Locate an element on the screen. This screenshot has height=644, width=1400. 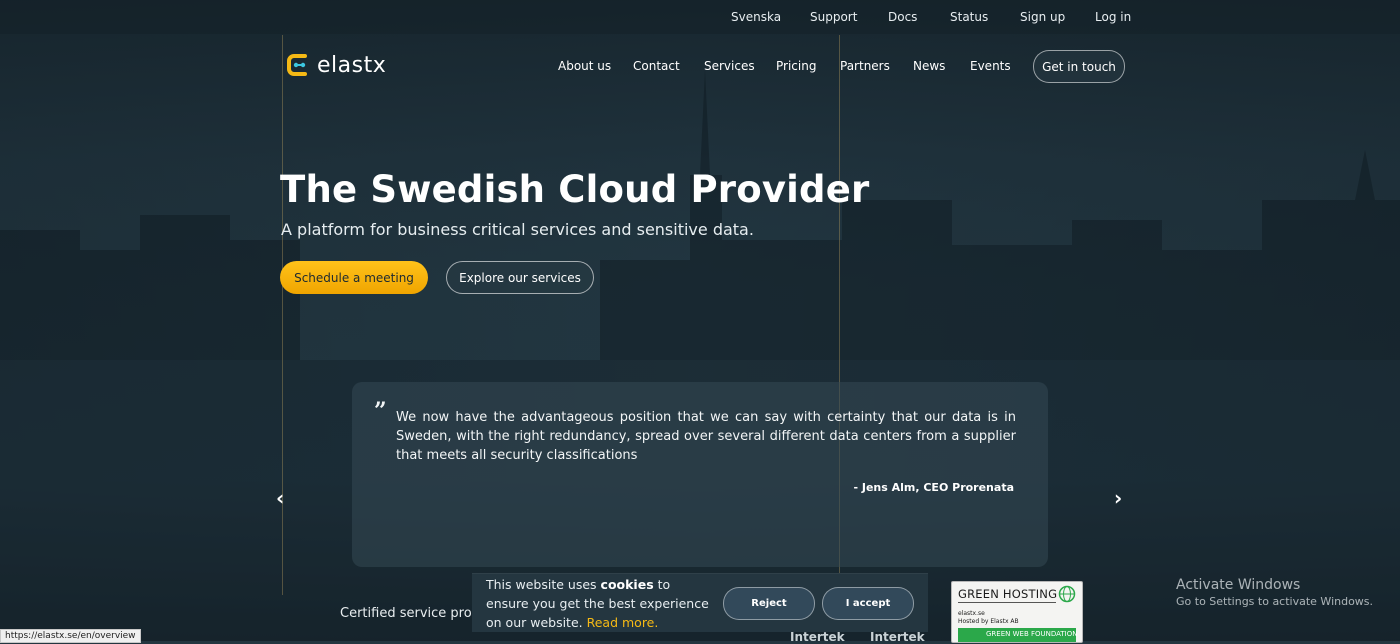
green-hosting-host: Hosted by Elastx AB is located at coordinates (988, 621).